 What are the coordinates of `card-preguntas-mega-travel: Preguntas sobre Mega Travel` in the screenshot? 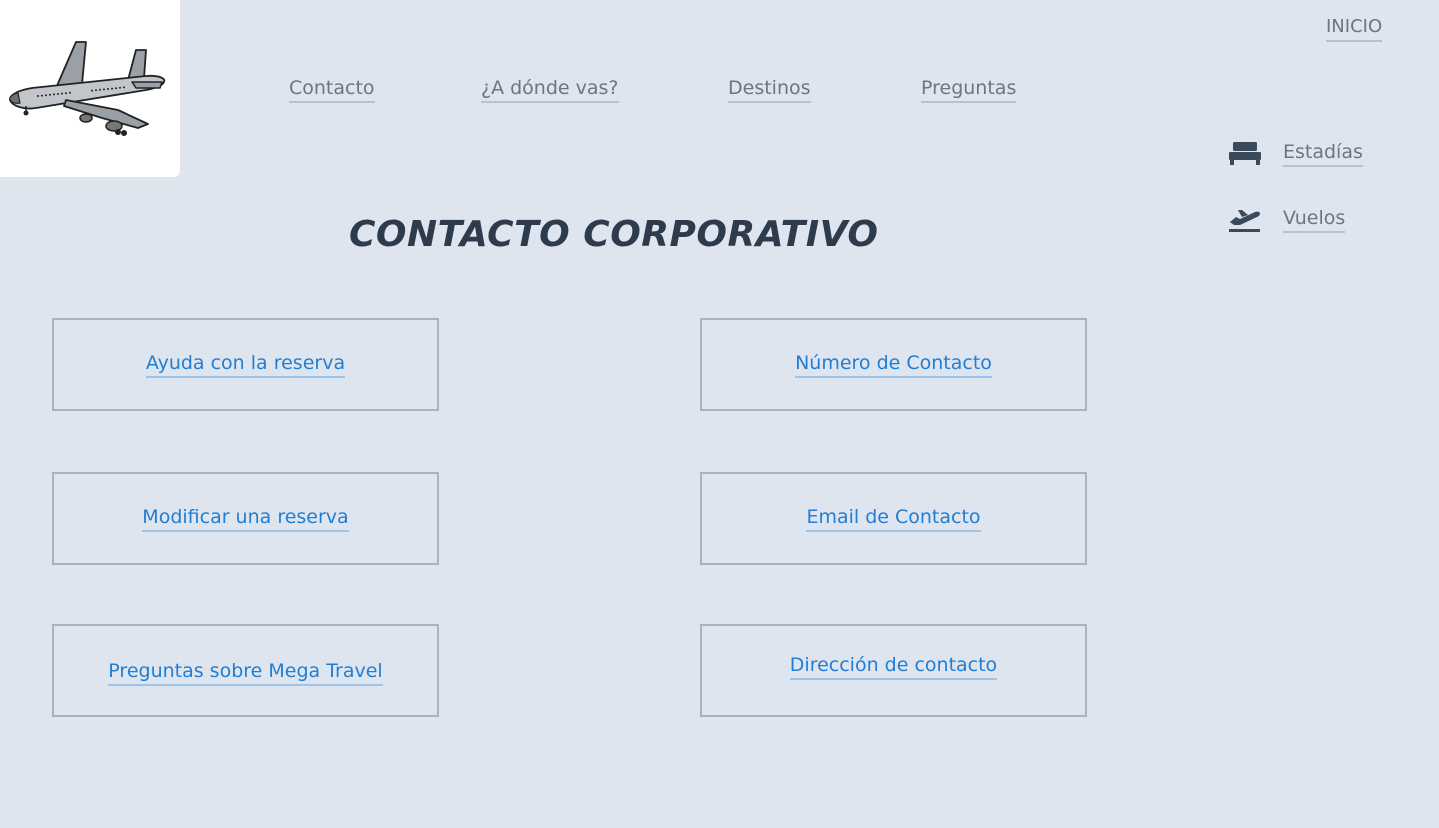 It's located at (245, 670).